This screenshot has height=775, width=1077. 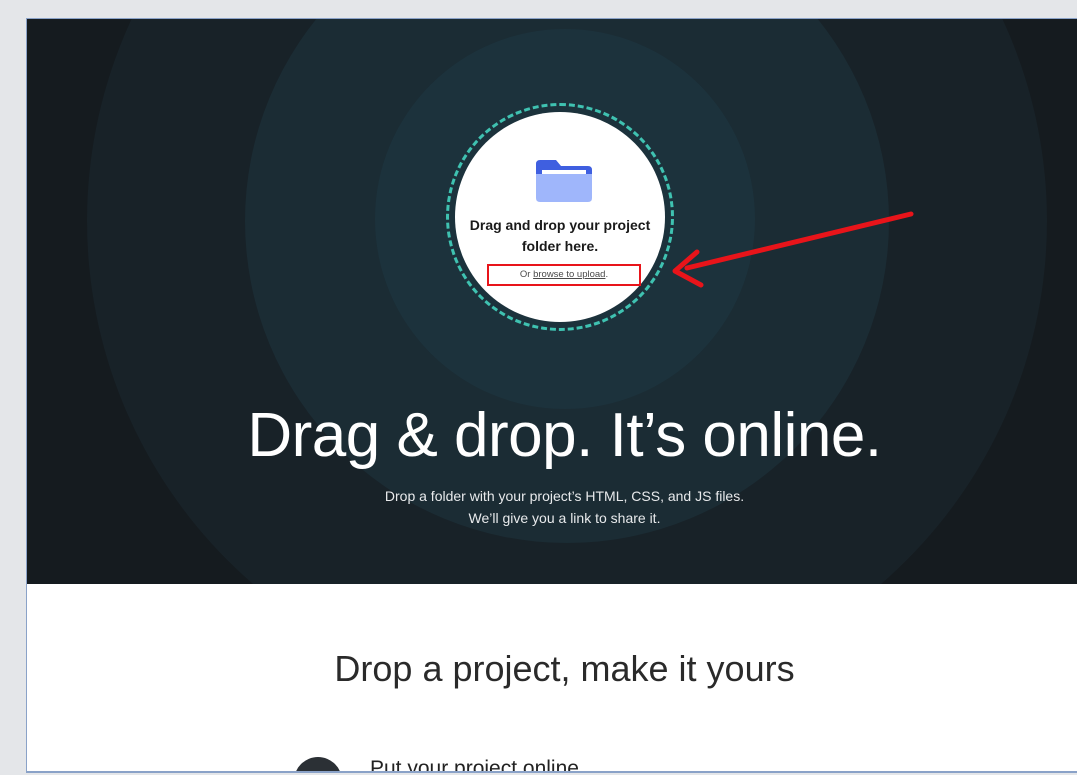 What do you see at coordinates (474, 765) in the screenshot?
I see `step-title: Put your project online` at bounding box center [474, 765].